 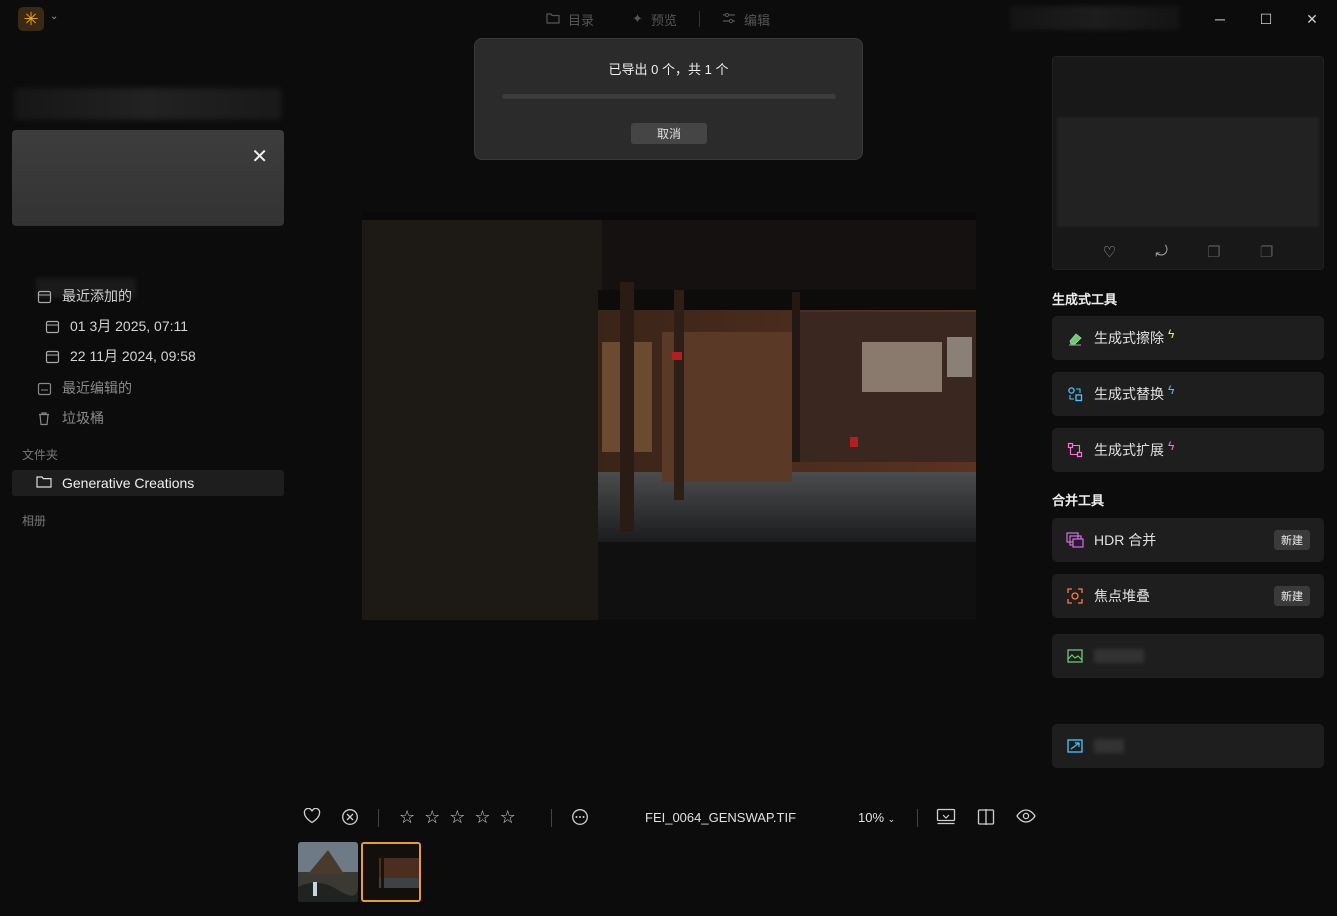 I want to click on lightning-icon: ϟ, so click(x=1171, y=446).